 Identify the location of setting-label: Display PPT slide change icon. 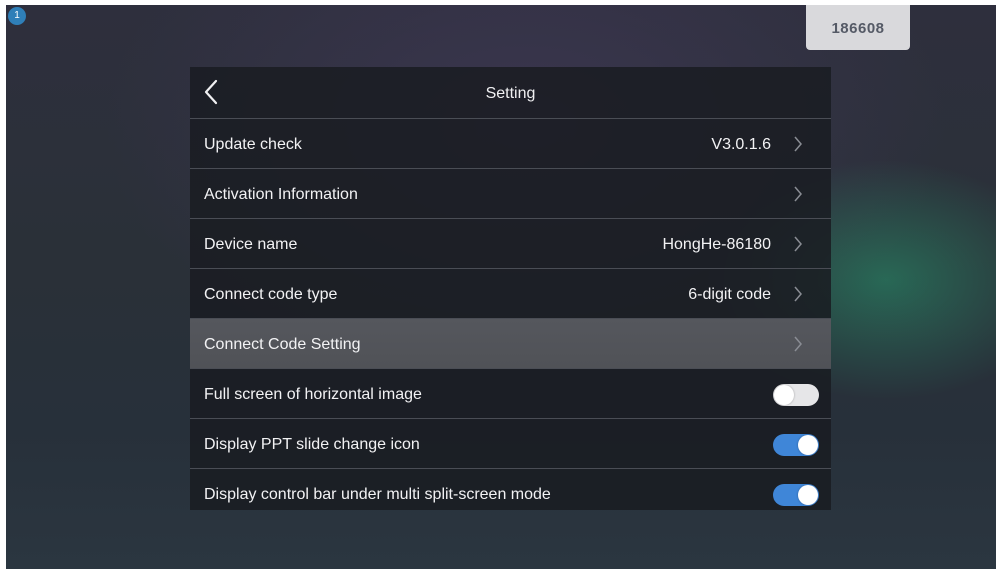
(312, 444).